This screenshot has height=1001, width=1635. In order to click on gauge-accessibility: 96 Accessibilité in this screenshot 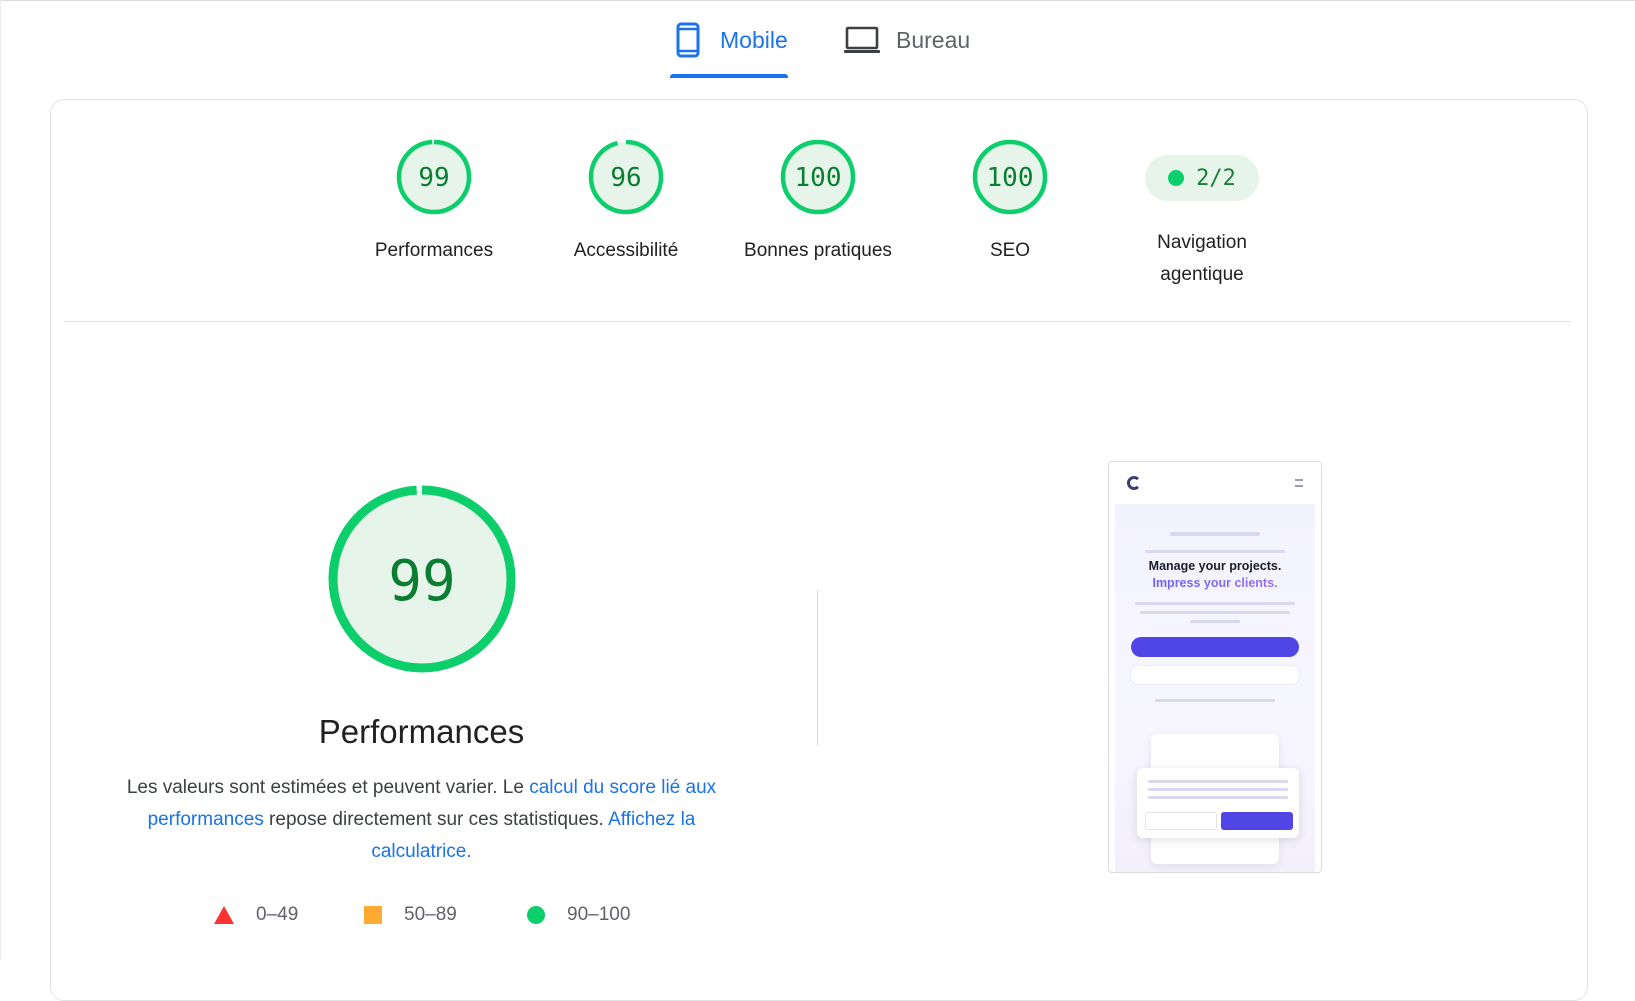, I will do `click(626, 202)`.